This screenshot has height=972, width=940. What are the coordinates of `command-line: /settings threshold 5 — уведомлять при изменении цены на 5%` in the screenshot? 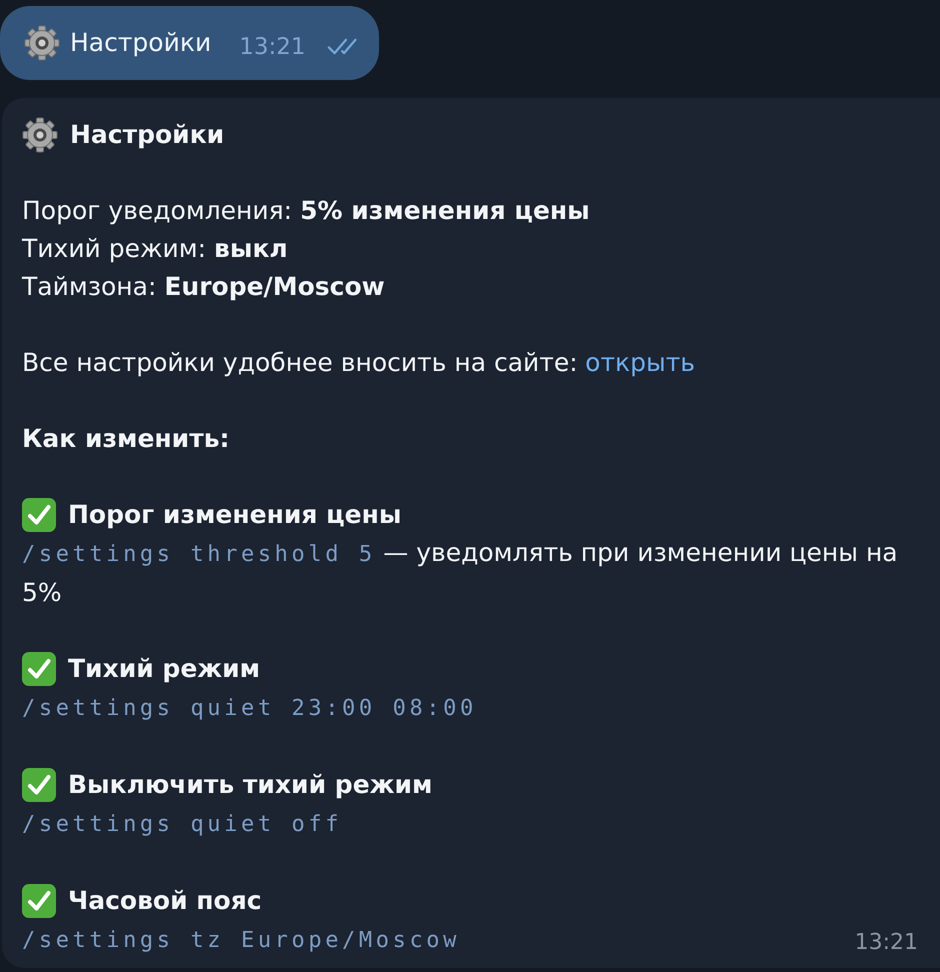 It's located at (460, 573).